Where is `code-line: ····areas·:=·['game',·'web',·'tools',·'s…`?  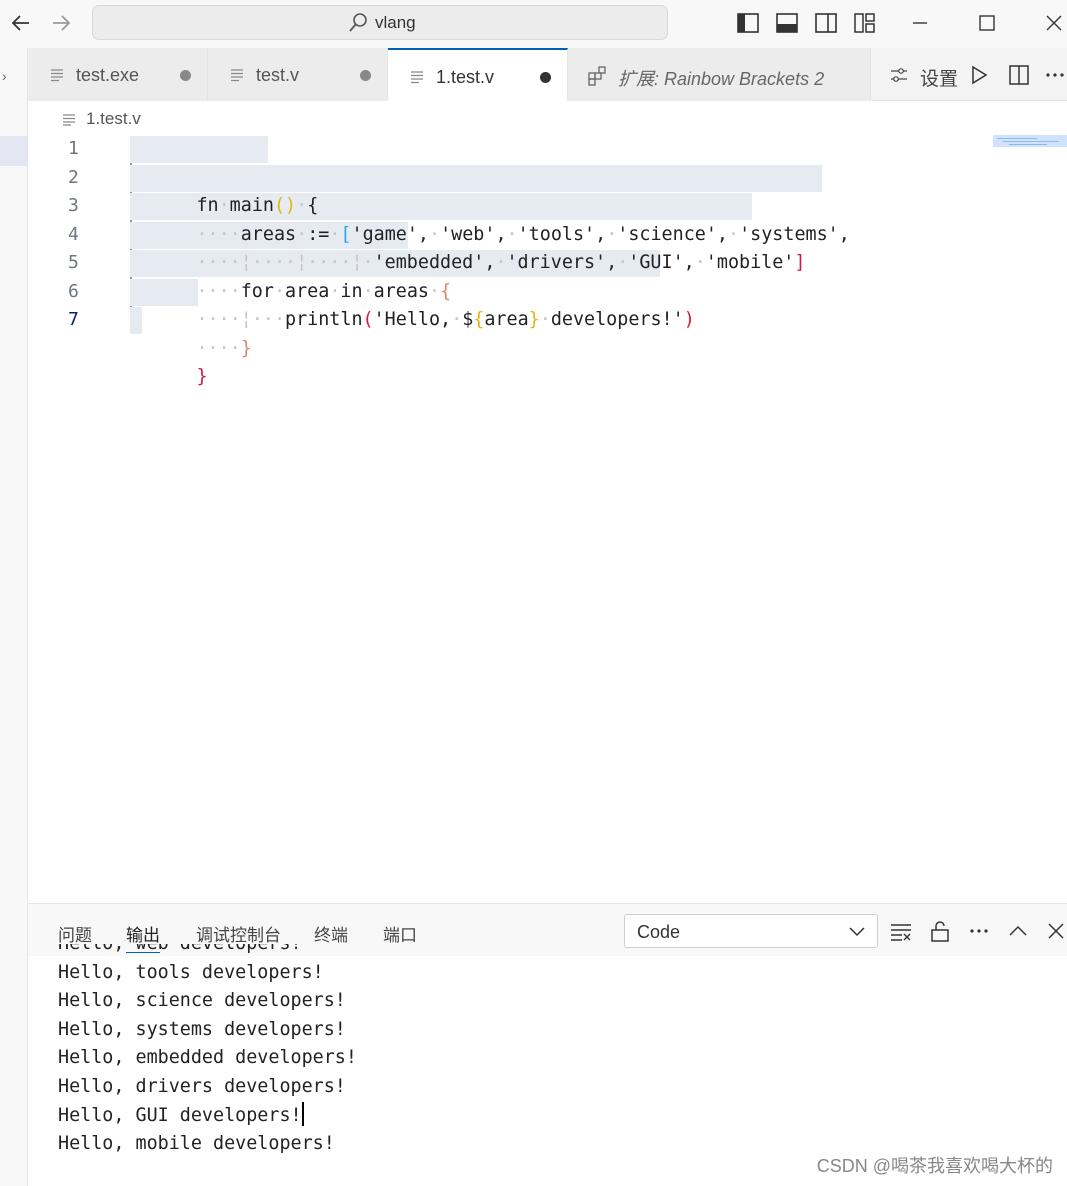
code-line: ····areas·:=·['game',·'web',·'tools',·'s… is located at coordinates (490, 204).